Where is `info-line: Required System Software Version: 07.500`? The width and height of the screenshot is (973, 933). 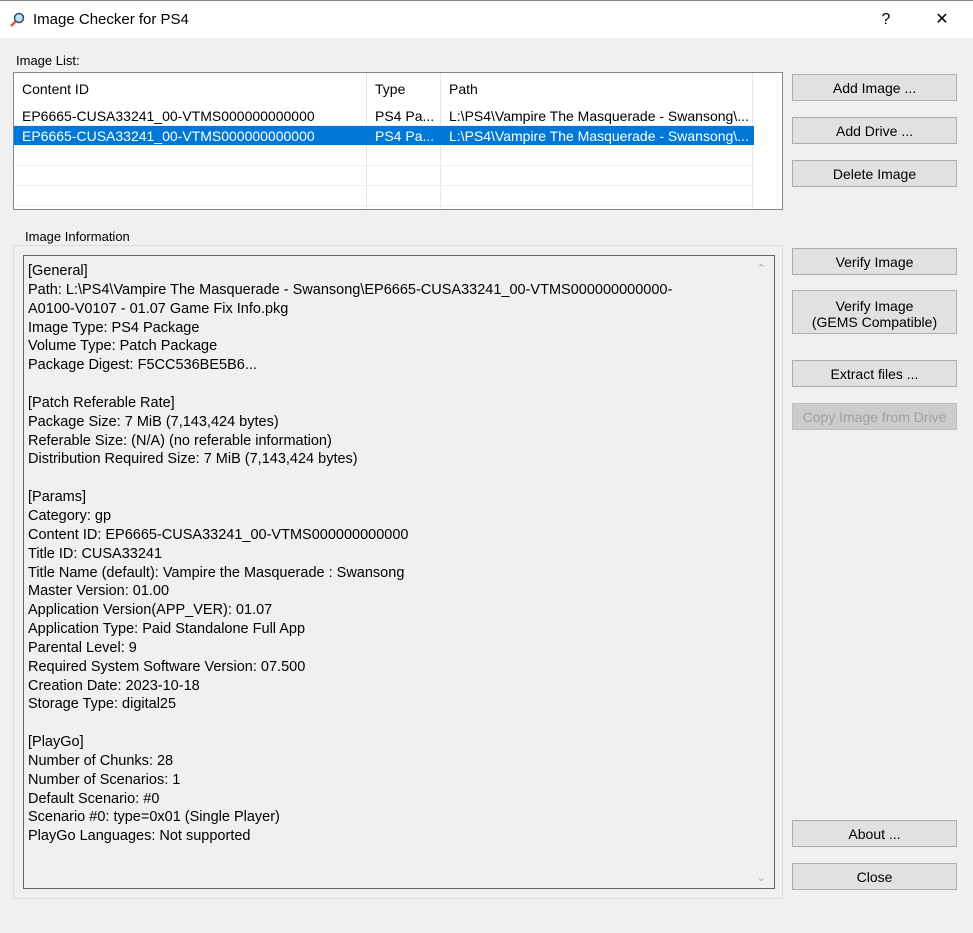
info-line: Required System Software Version: 07.500 is located at coordinates (167, 666).